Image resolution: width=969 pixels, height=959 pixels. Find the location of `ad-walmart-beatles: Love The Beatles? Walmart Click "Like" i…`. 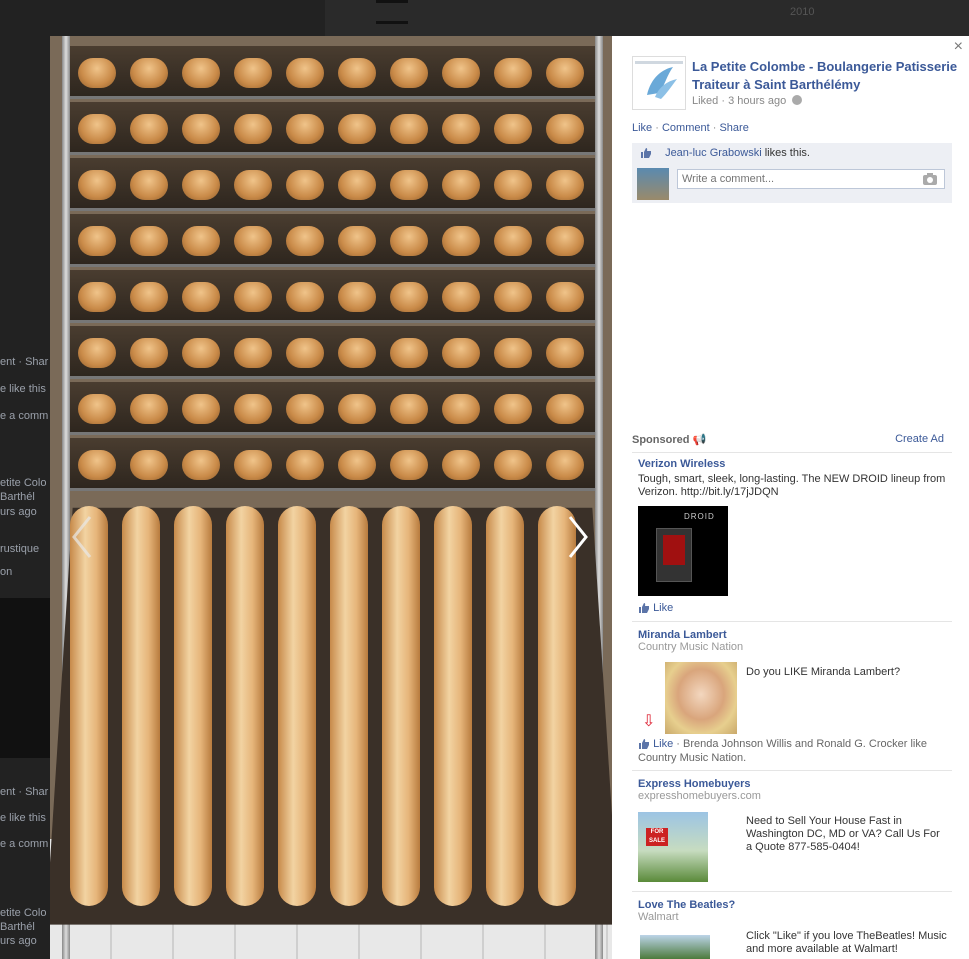

ad-walmart-beatles: Love The Beatles? Walmart Click "Like" i… is located at coordinates (795, 929).